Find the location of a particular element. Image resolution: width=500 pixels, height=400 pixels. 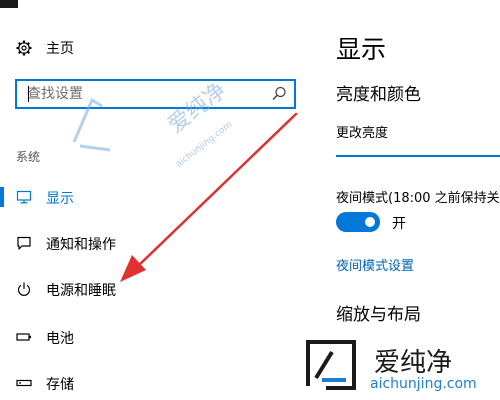

night-light-label: 夜间模式(18:00 之前保持关 is located at coordinates (418, 198).